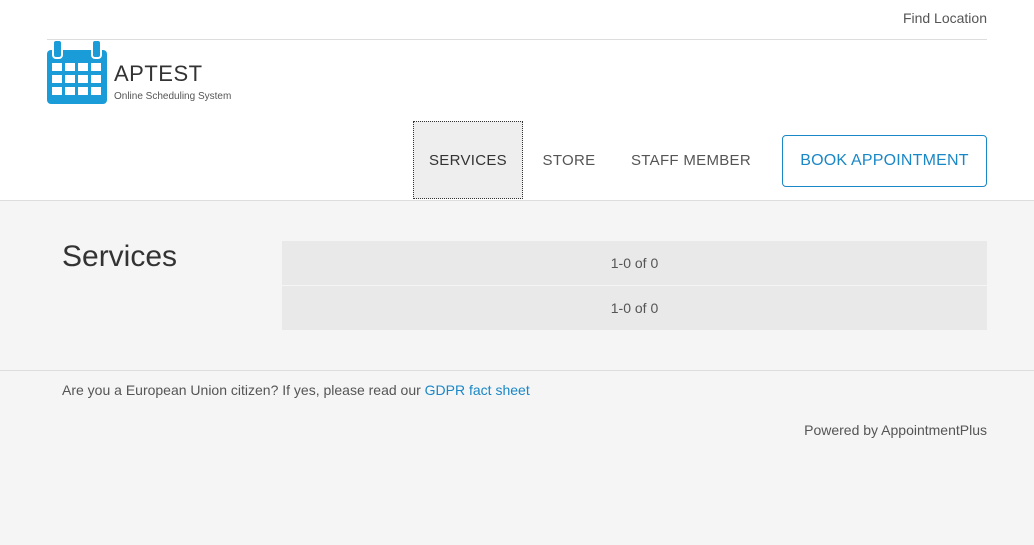  Describe the element at coordinates (945, 18) in the screenshot. I see `find-location-link: Find Location` at that location.